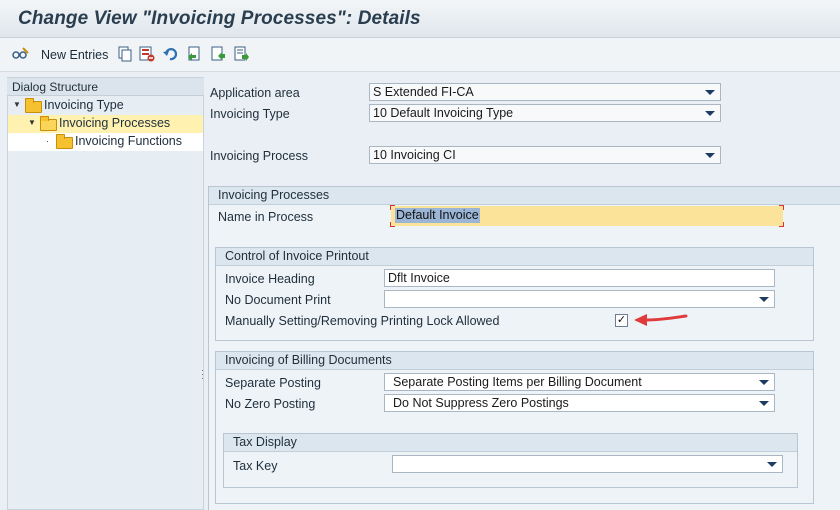 The height and width of the screenshot is (510, 840). What do you see at coordinates (587, 464) in the screenshot?
I see `tax-key-field` at bounding box center [587, 464].